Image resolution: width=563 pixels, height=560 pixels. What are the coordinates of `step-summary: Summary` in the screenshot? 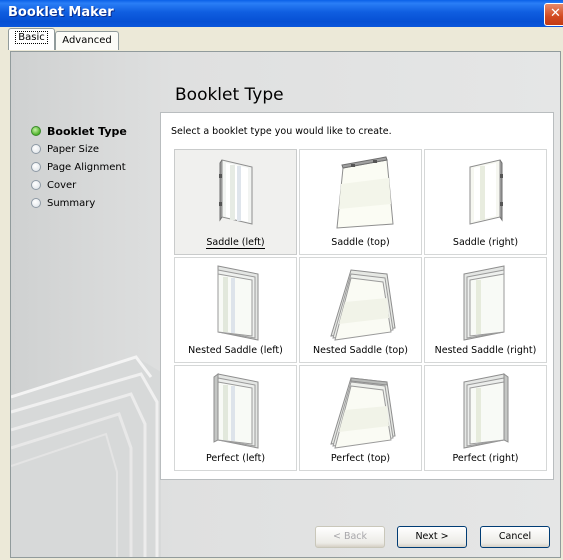 It's located at (79, 203).